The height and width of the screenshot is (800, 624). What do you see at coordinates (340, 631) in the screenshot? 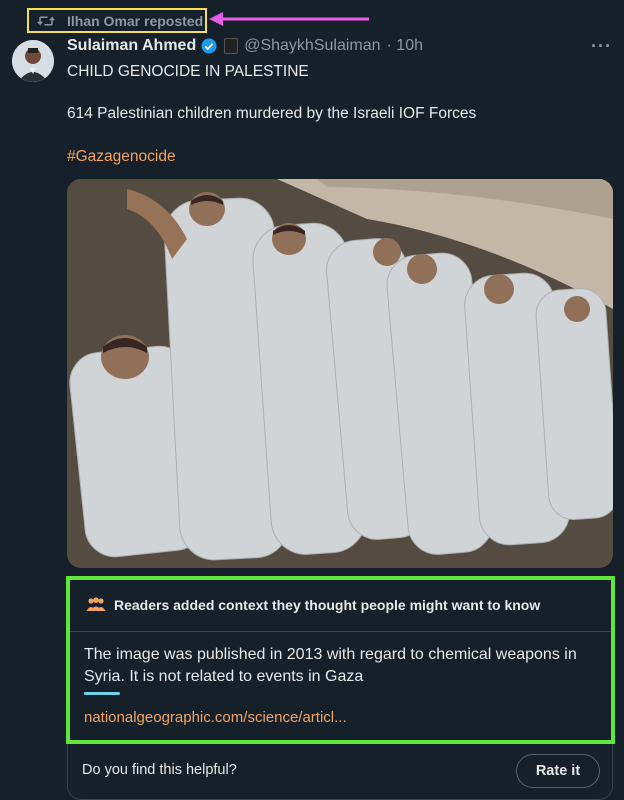
I see `note-divider` at bounding box center [340, 631].